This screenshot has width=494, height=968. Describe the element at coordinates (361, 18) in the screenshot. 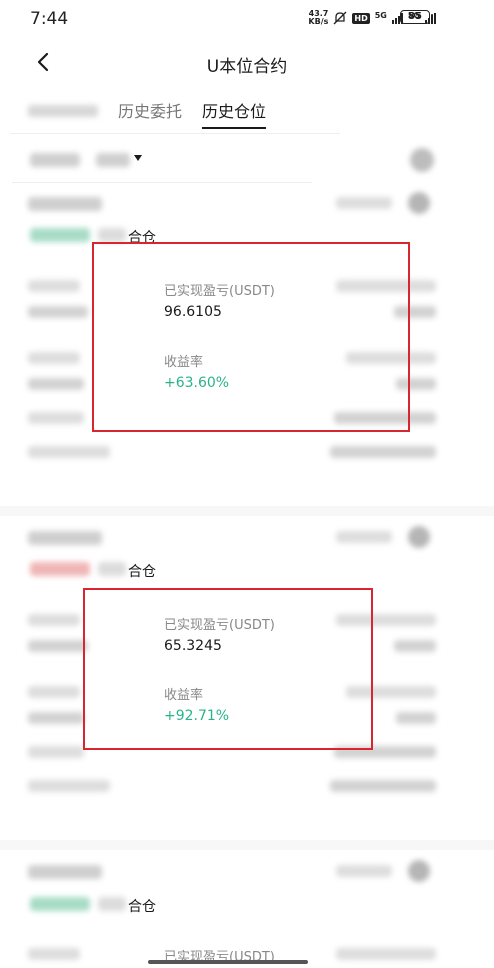

I see `hd-badge: HD` at that location.